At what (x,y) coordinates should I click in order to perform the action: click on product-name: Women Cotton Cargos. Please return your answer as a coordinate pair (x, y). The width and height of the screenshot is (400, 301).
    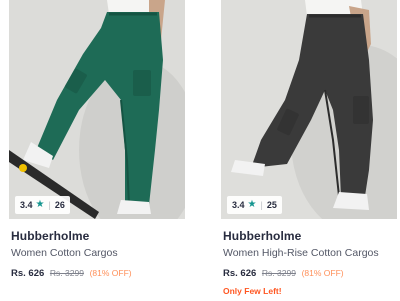
    Looking at the image, I should click on (64, 253).